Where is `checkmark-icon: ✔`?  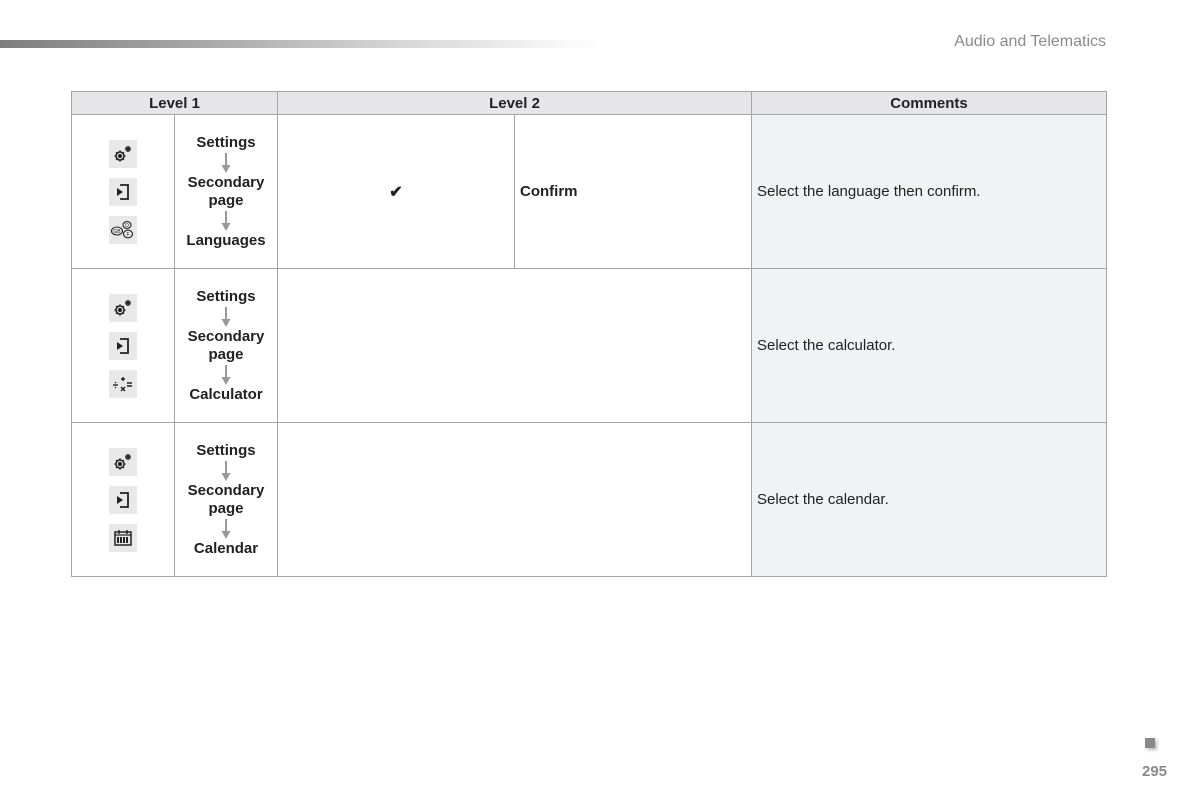 checkmark-icon: ✔ is located at coordinates (396, 192).